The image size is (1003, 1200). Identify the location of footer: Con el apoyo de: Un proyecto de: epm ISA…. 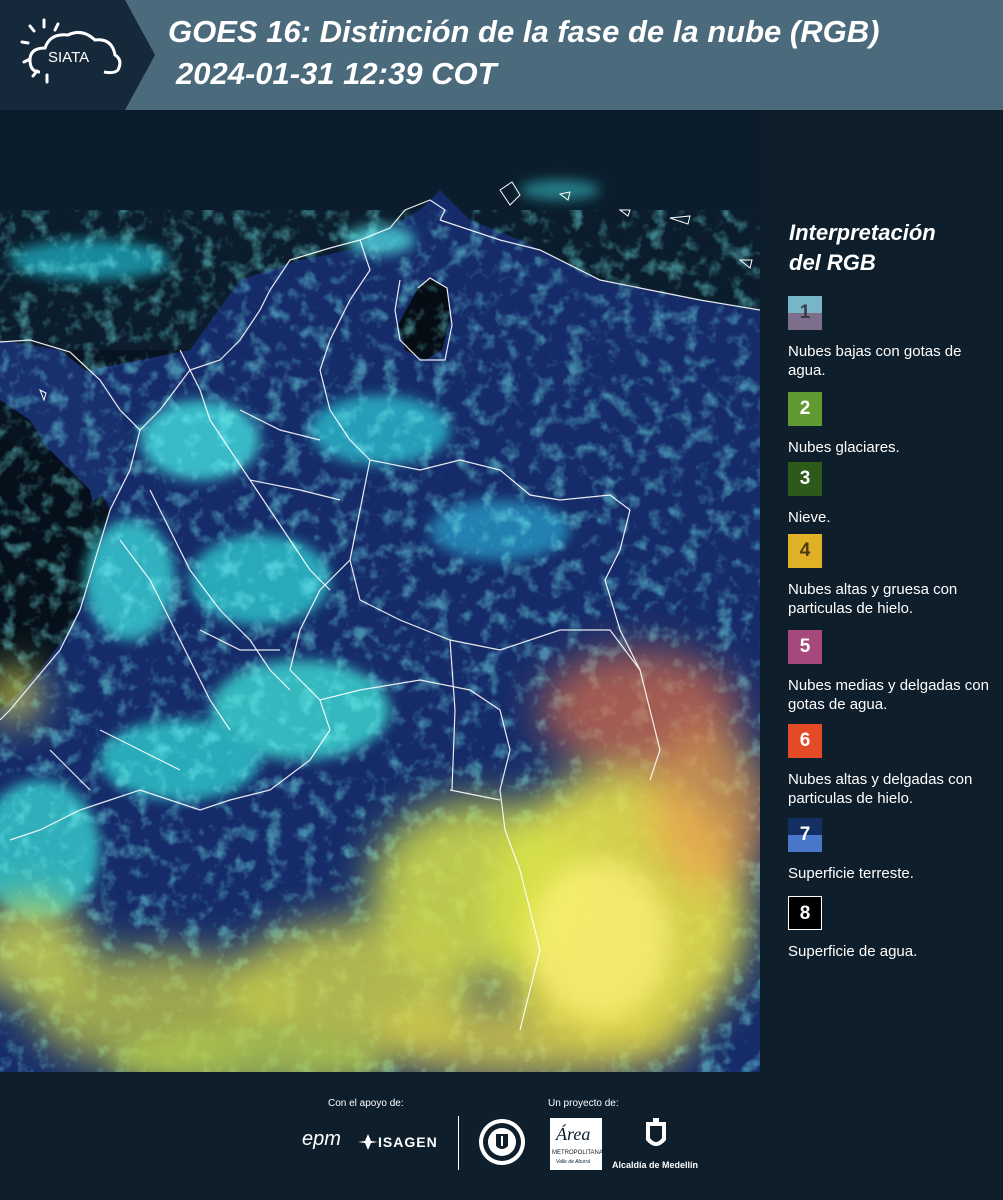
(501, 1136).